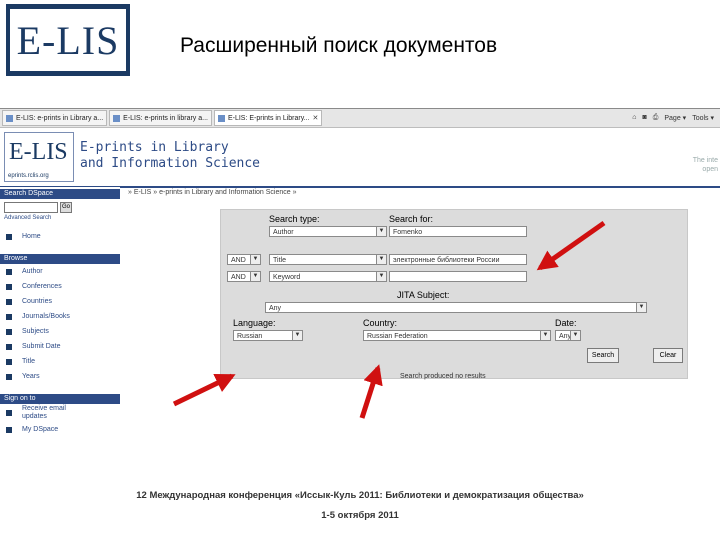  I want to click on browser-tab-active: E-LIS: E-prints in Library... ✕, so click(268, 118).